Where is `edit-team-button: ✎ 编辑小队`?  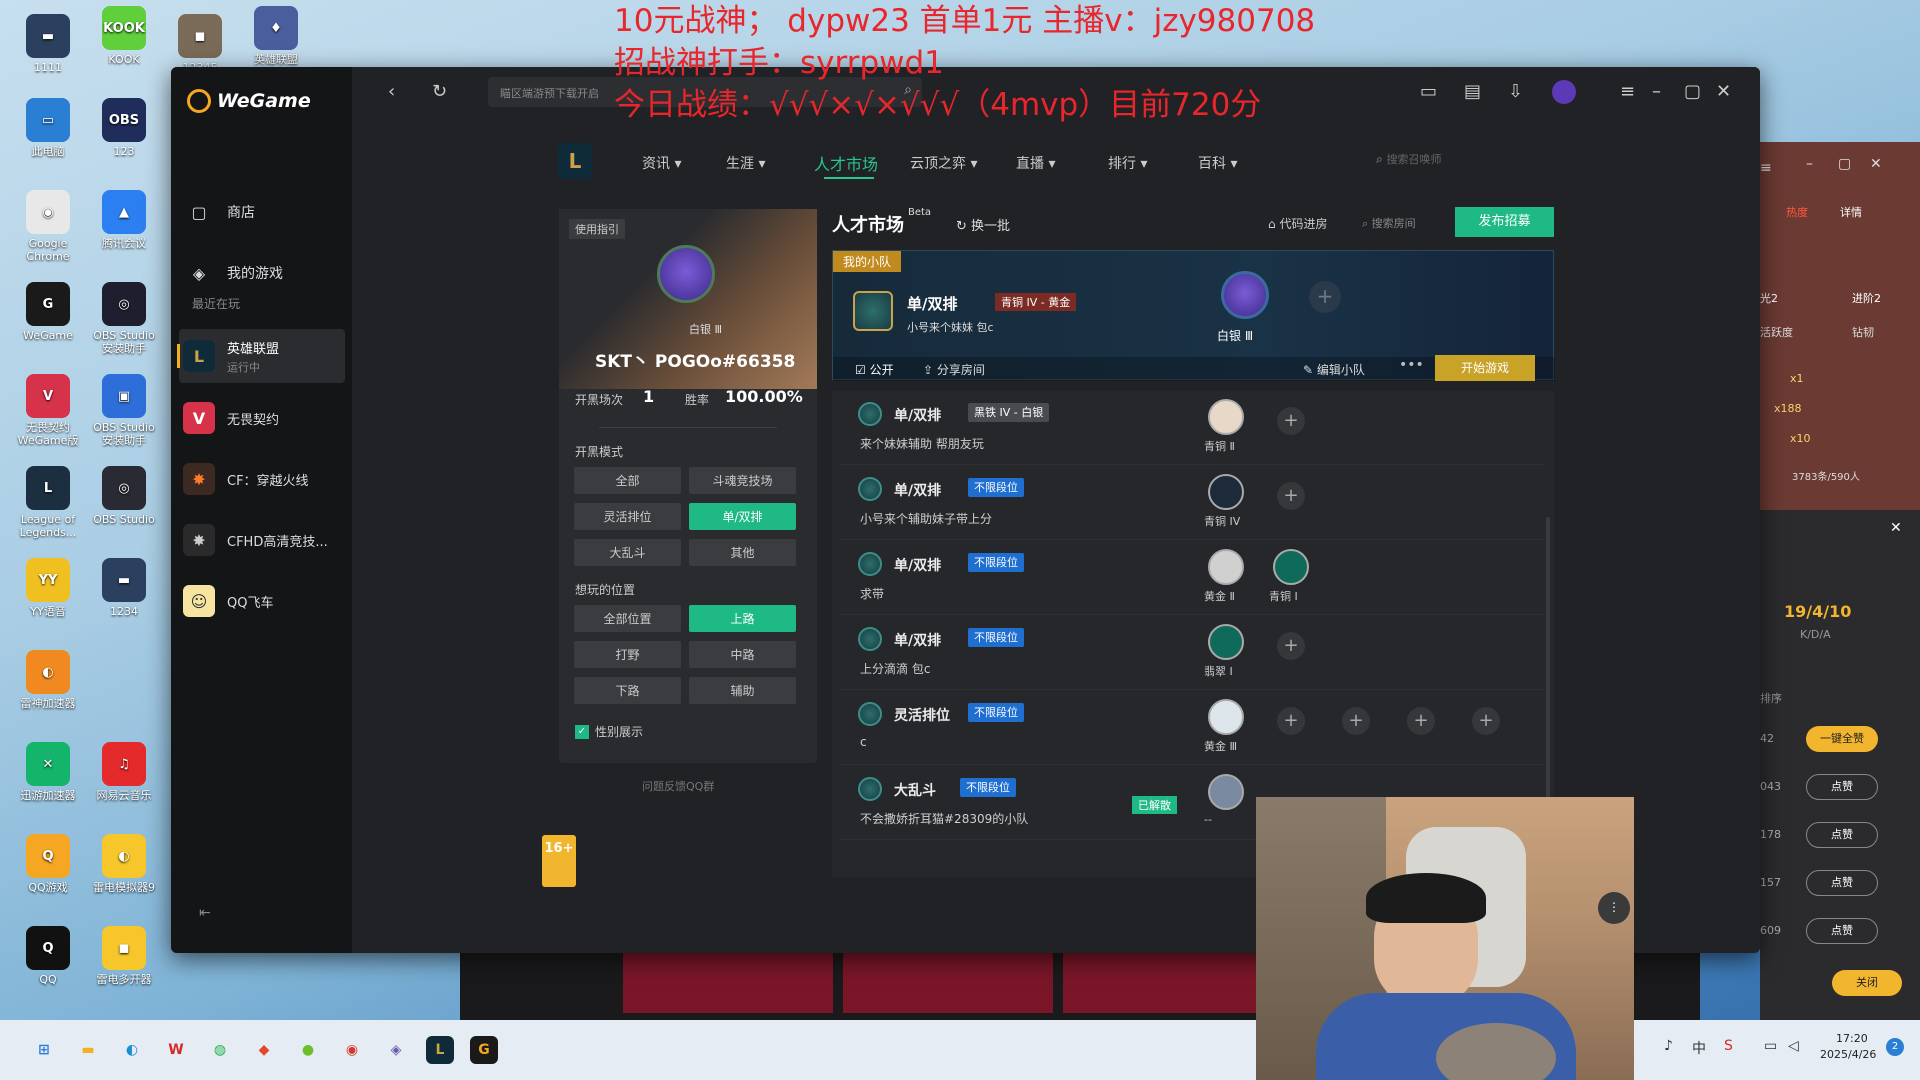
edit-team-button: ✎ 编辑小队 is located at coordinates (1334, 369).